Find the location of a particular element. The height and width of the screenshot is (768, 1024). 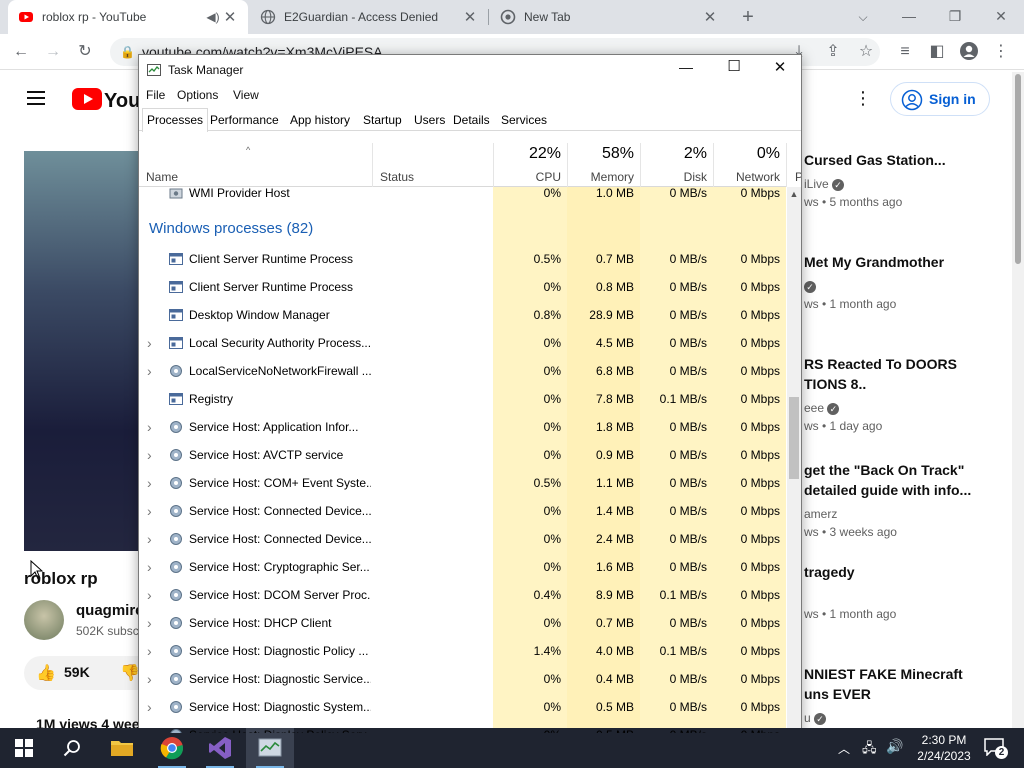

tab-details: Details is located at coordinates (471, 119).